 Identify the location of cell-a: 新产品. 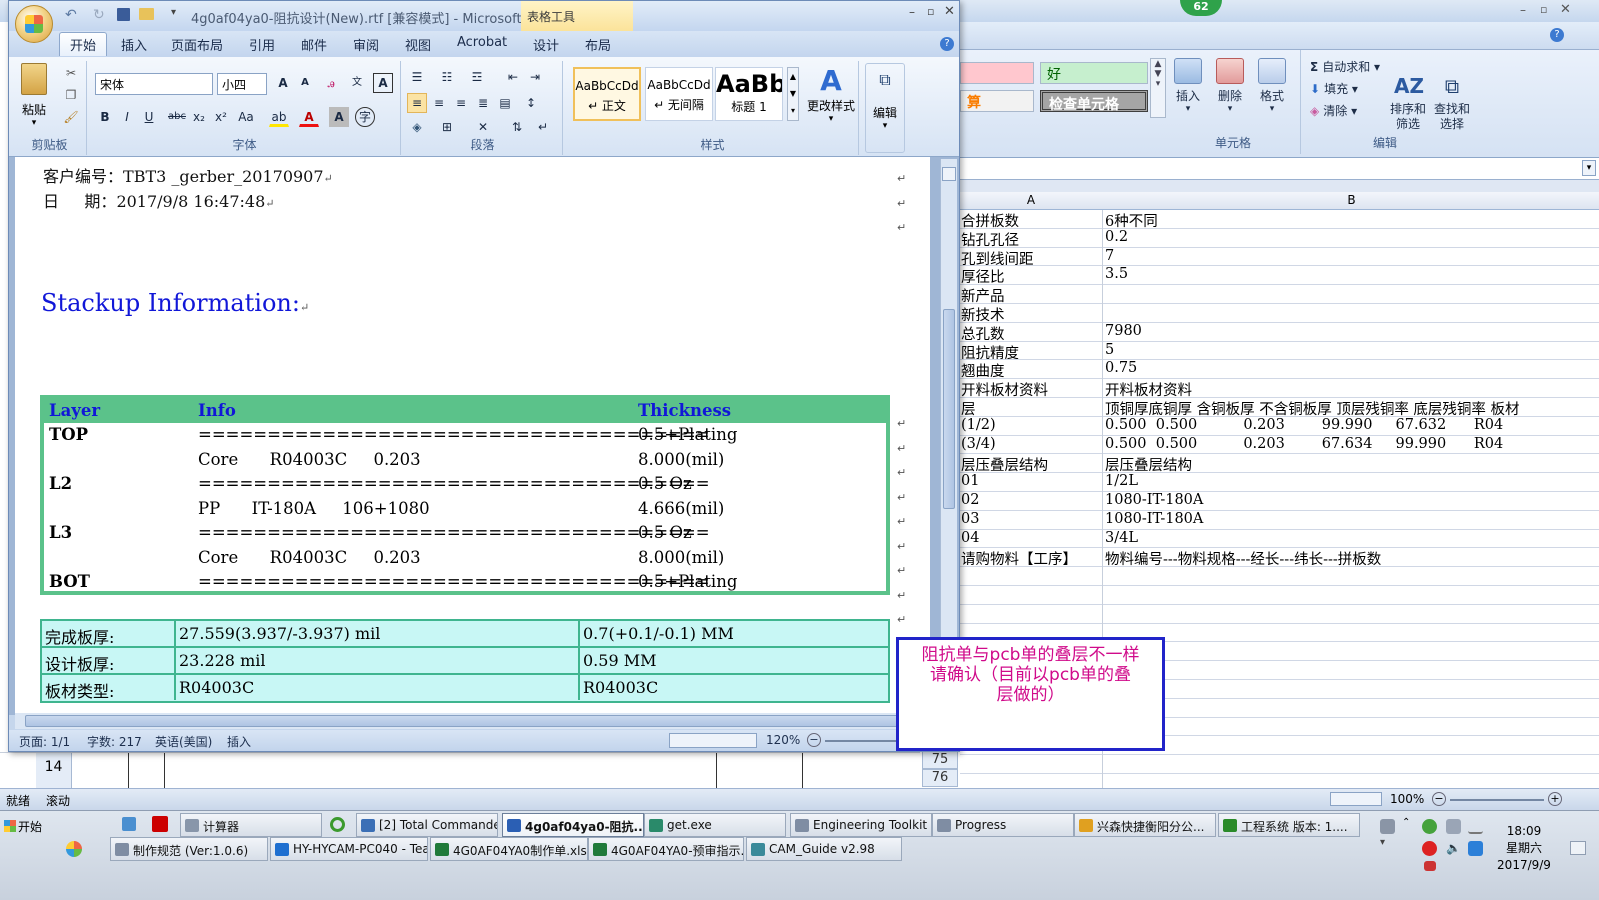
(1031, 294).